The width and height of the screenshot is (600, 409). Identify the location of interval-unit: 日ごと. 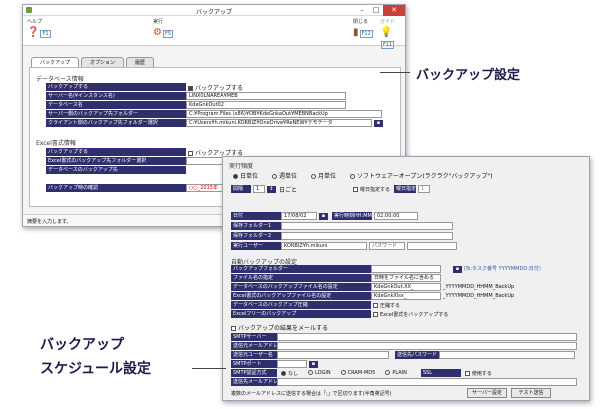
(288, 190).